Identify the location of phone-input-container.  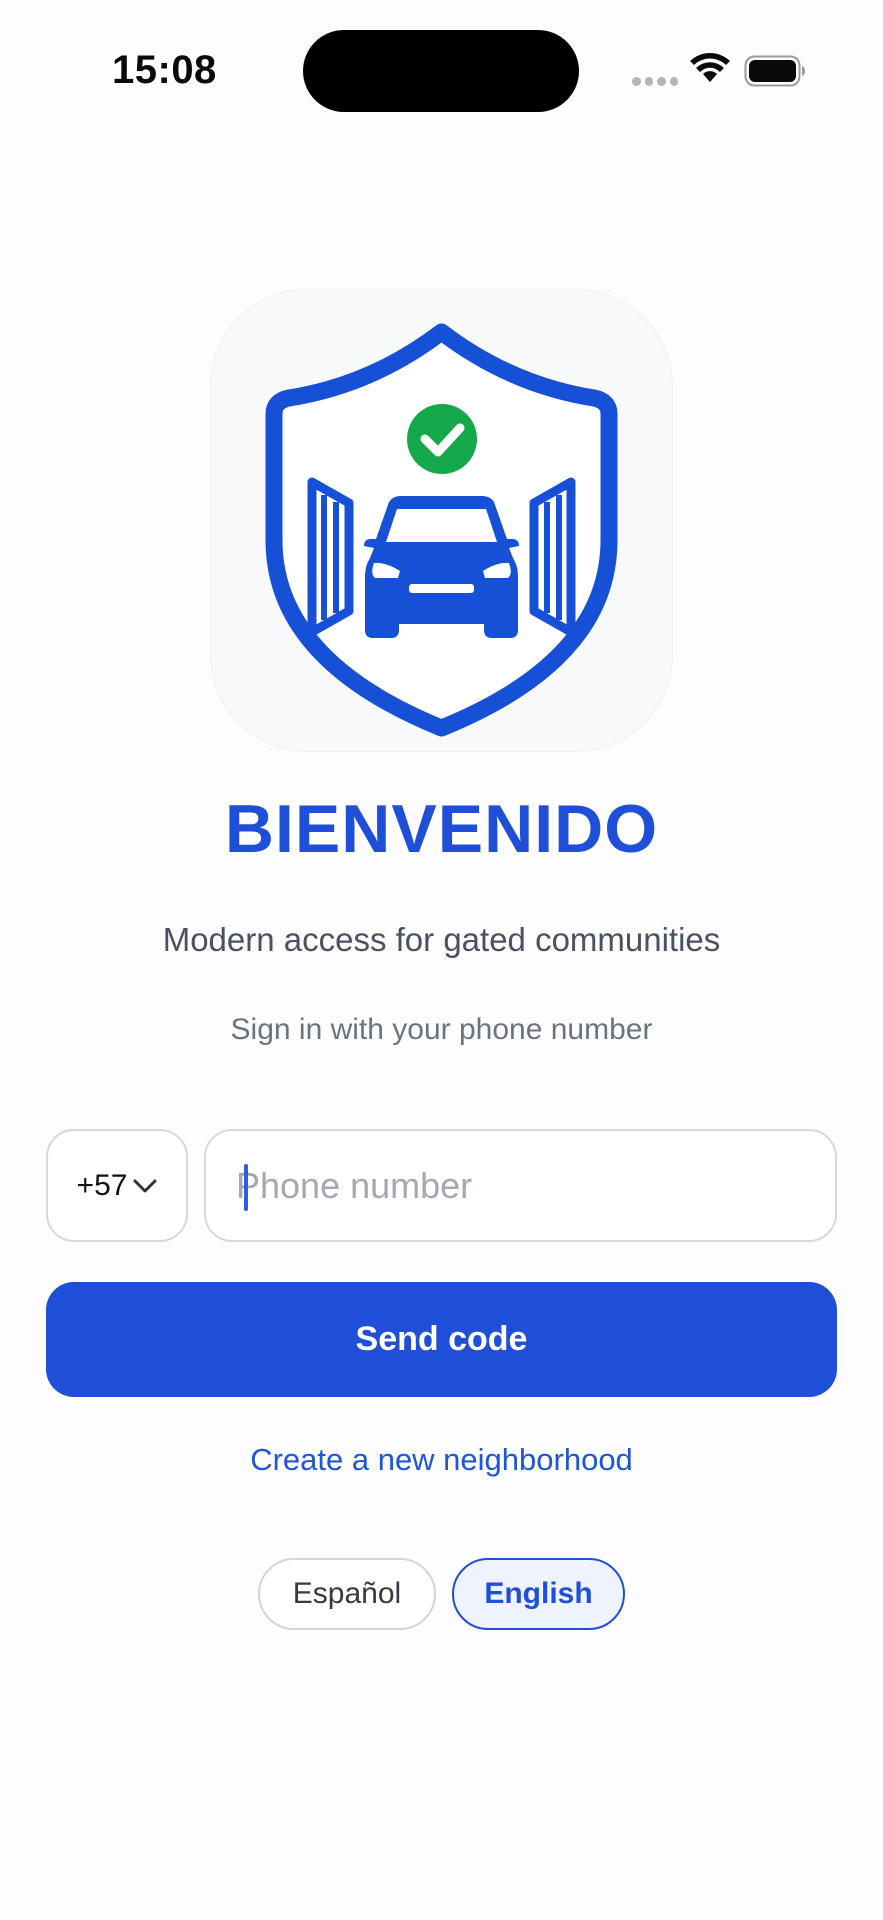
(520, 1185).